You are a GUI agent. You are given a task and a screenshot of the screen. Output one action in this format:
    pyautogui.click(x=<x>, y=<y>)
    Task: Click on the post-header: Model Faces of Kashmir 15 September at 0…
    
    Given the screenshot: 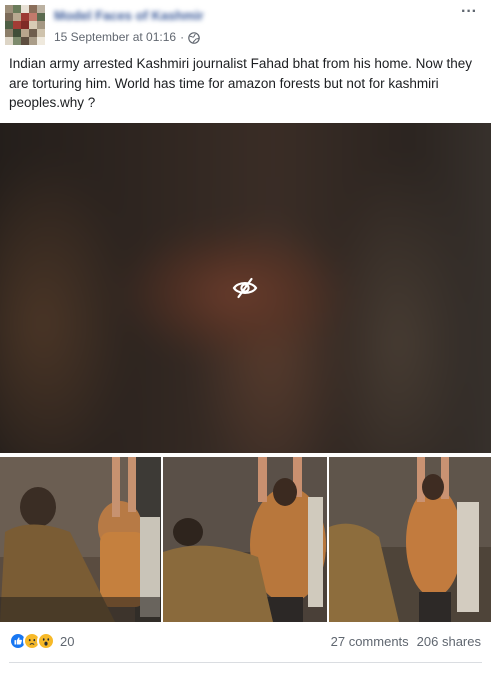 What is the action you would take?
    pyautogui.click(x=245, y=26)
    